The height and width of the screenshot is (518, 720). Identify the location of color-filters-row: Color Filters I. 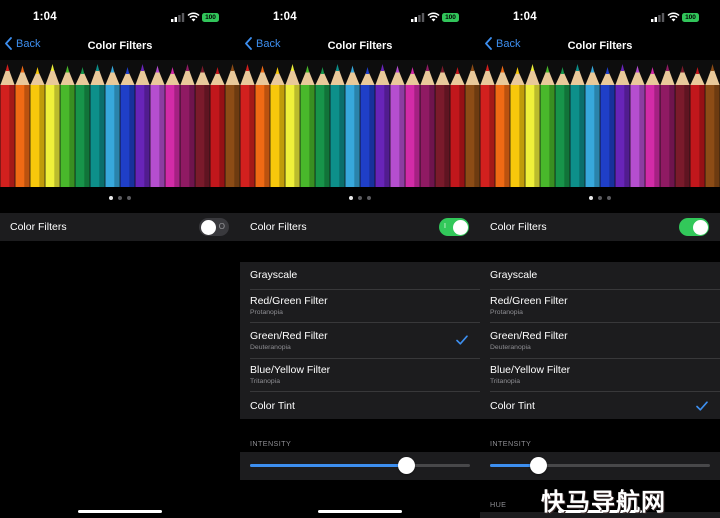
(360, 227).